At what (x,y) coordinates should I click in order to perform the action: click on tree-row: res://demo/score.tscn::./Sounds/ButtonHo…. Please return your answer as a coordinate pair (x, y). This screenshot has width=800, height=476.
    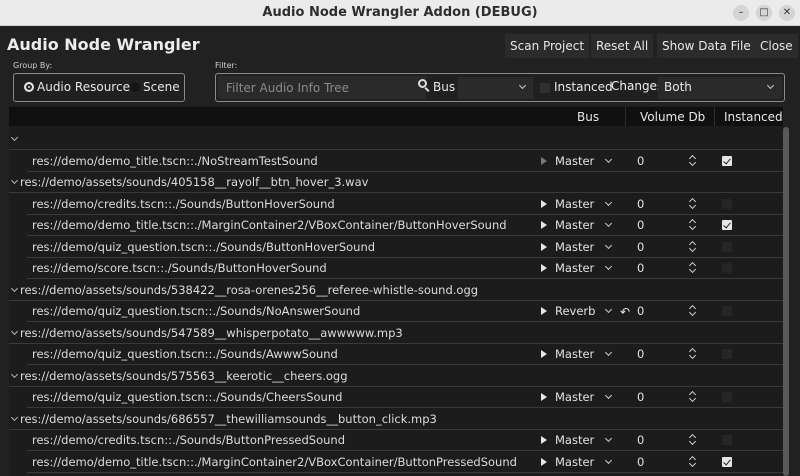
    Looking at the image, I should click on (396, 268).